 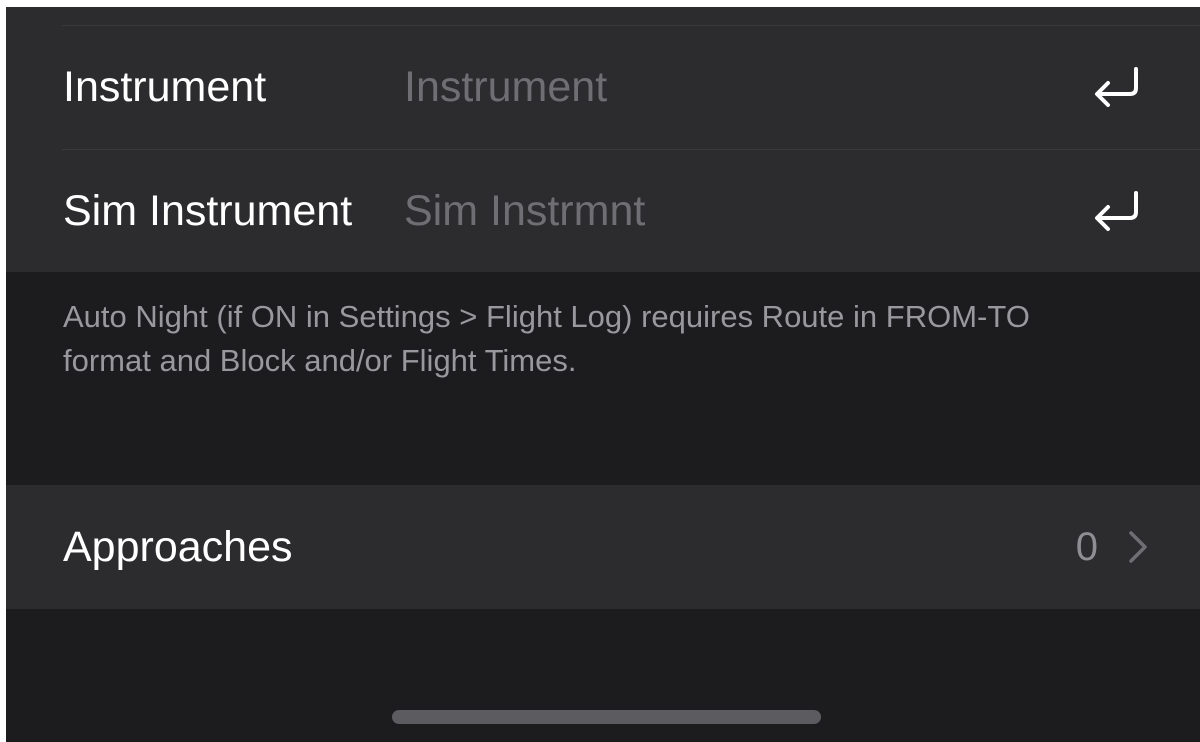 I want to click on instrument-input, so click(x=724, y=87).